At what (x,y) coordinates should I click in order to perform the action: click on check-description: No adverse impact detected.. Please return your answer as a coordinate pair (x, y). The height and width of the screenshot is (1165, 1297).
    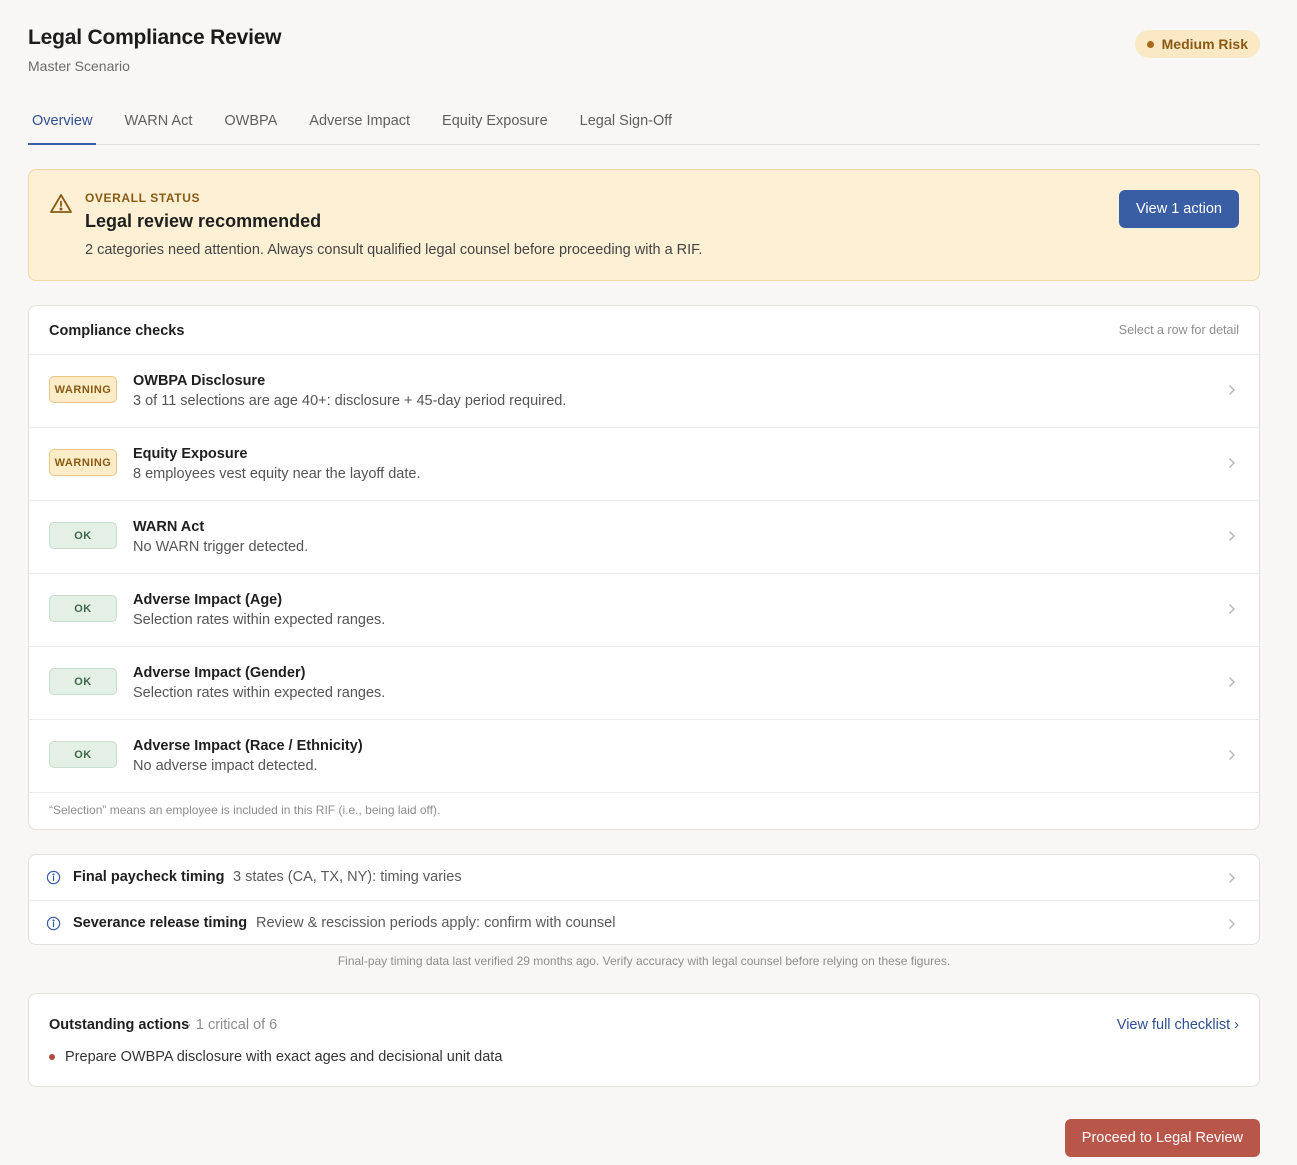
    Looking at the image, I should click on (225, 766).